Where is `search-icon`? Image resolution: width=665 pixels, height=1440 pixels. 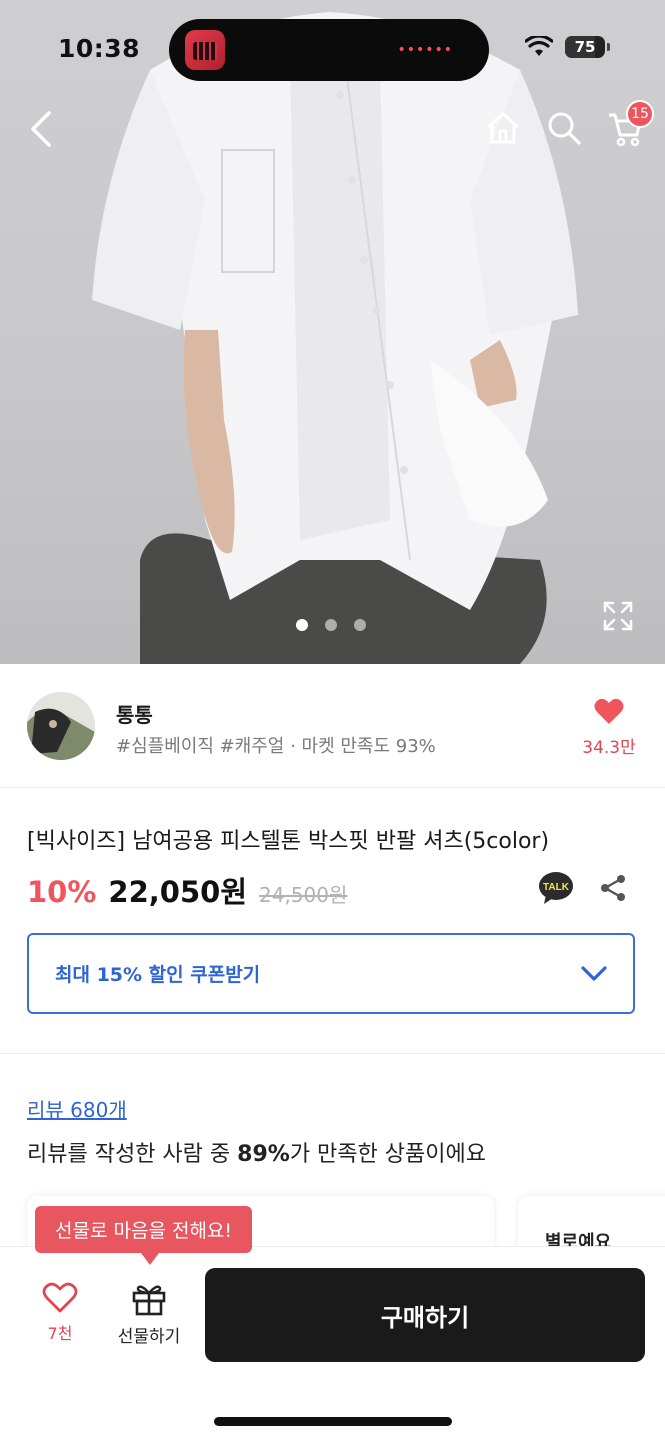 search-icon is located at coordinates (564, 128).